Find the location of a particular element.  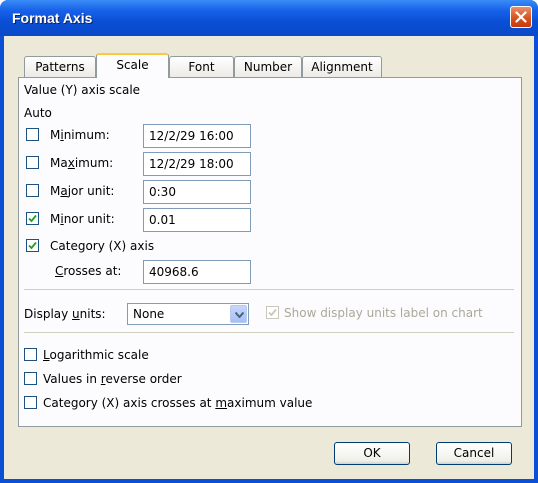

major-unit-label: Major unit: is located at coordinates (82, 191).